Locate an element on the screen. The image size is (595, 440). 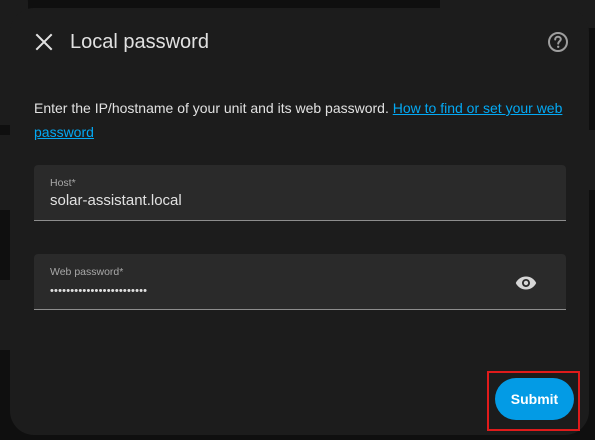
host-input is located at coordinates (270, 201).